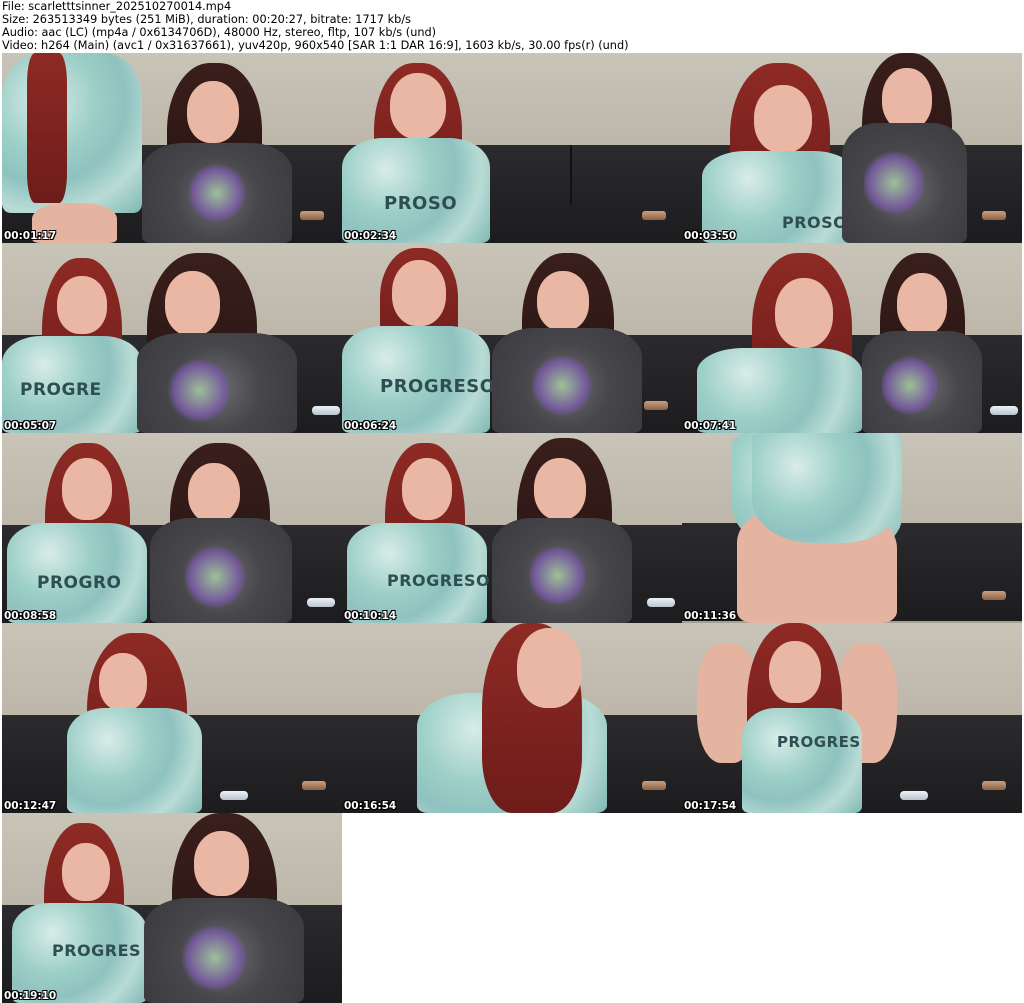 Image resolution: width=1024 pixels, height=1003 pixels. What do you see at coordinates (710, 426) in the screenshot?
I see `thumbnail-timestamp: 00:07:41` at bounding box center [710, 426].